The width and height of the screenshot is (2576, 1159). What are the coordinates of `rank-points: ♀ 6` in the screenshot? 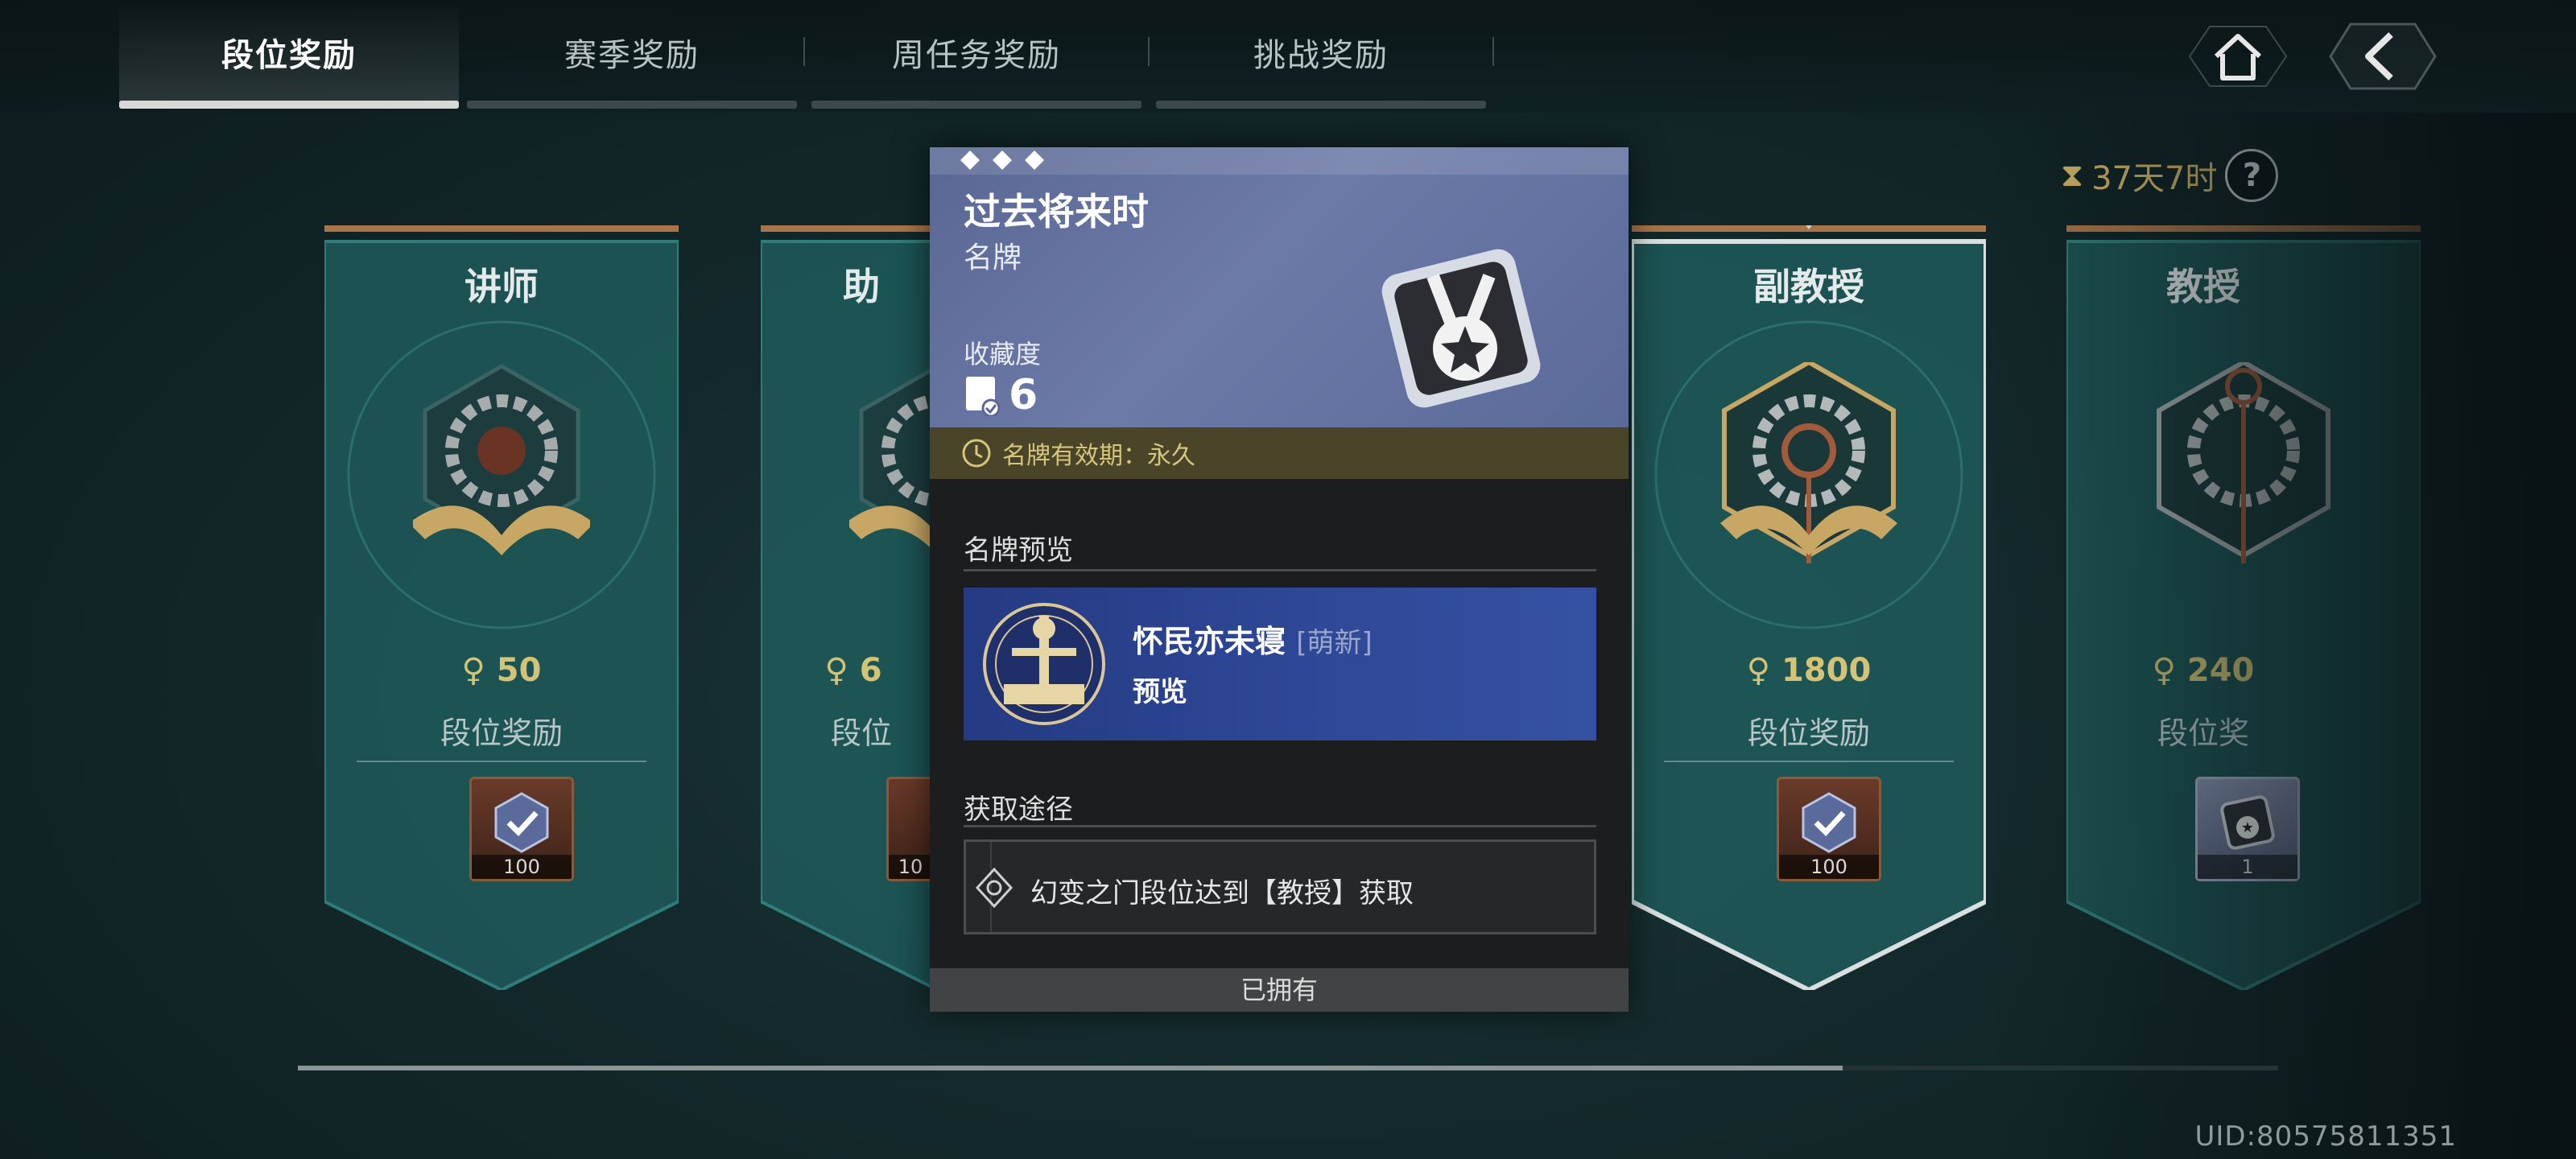 It's located at (853, 670).